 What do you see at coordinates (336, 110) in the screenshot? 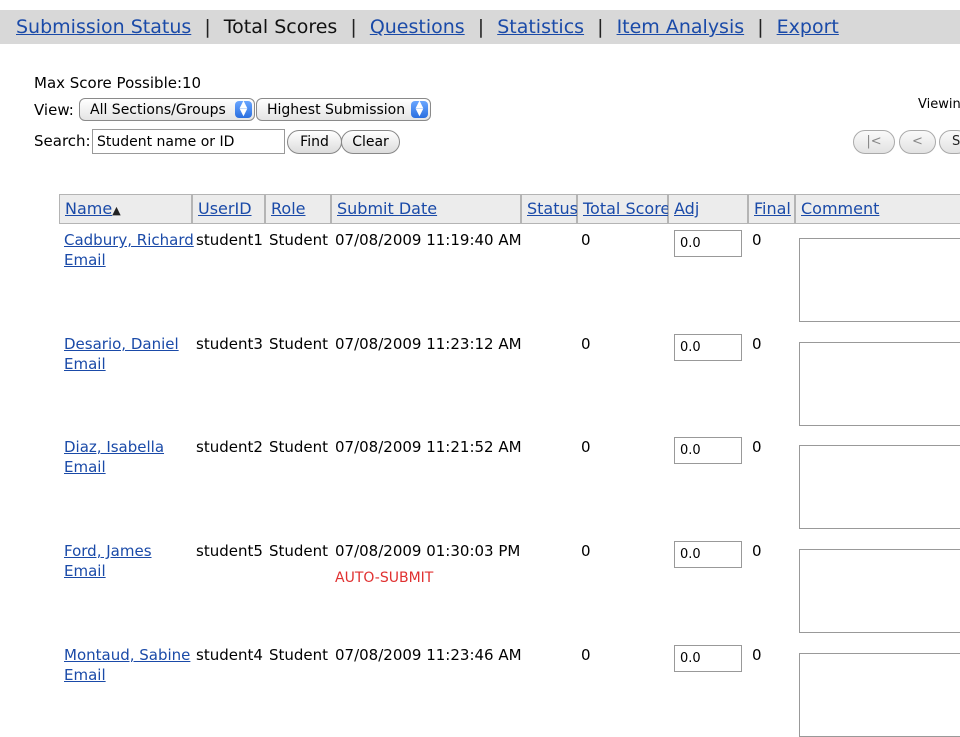
I see `submission-select-value: Highest Submission` at bounding box center [336, 110].